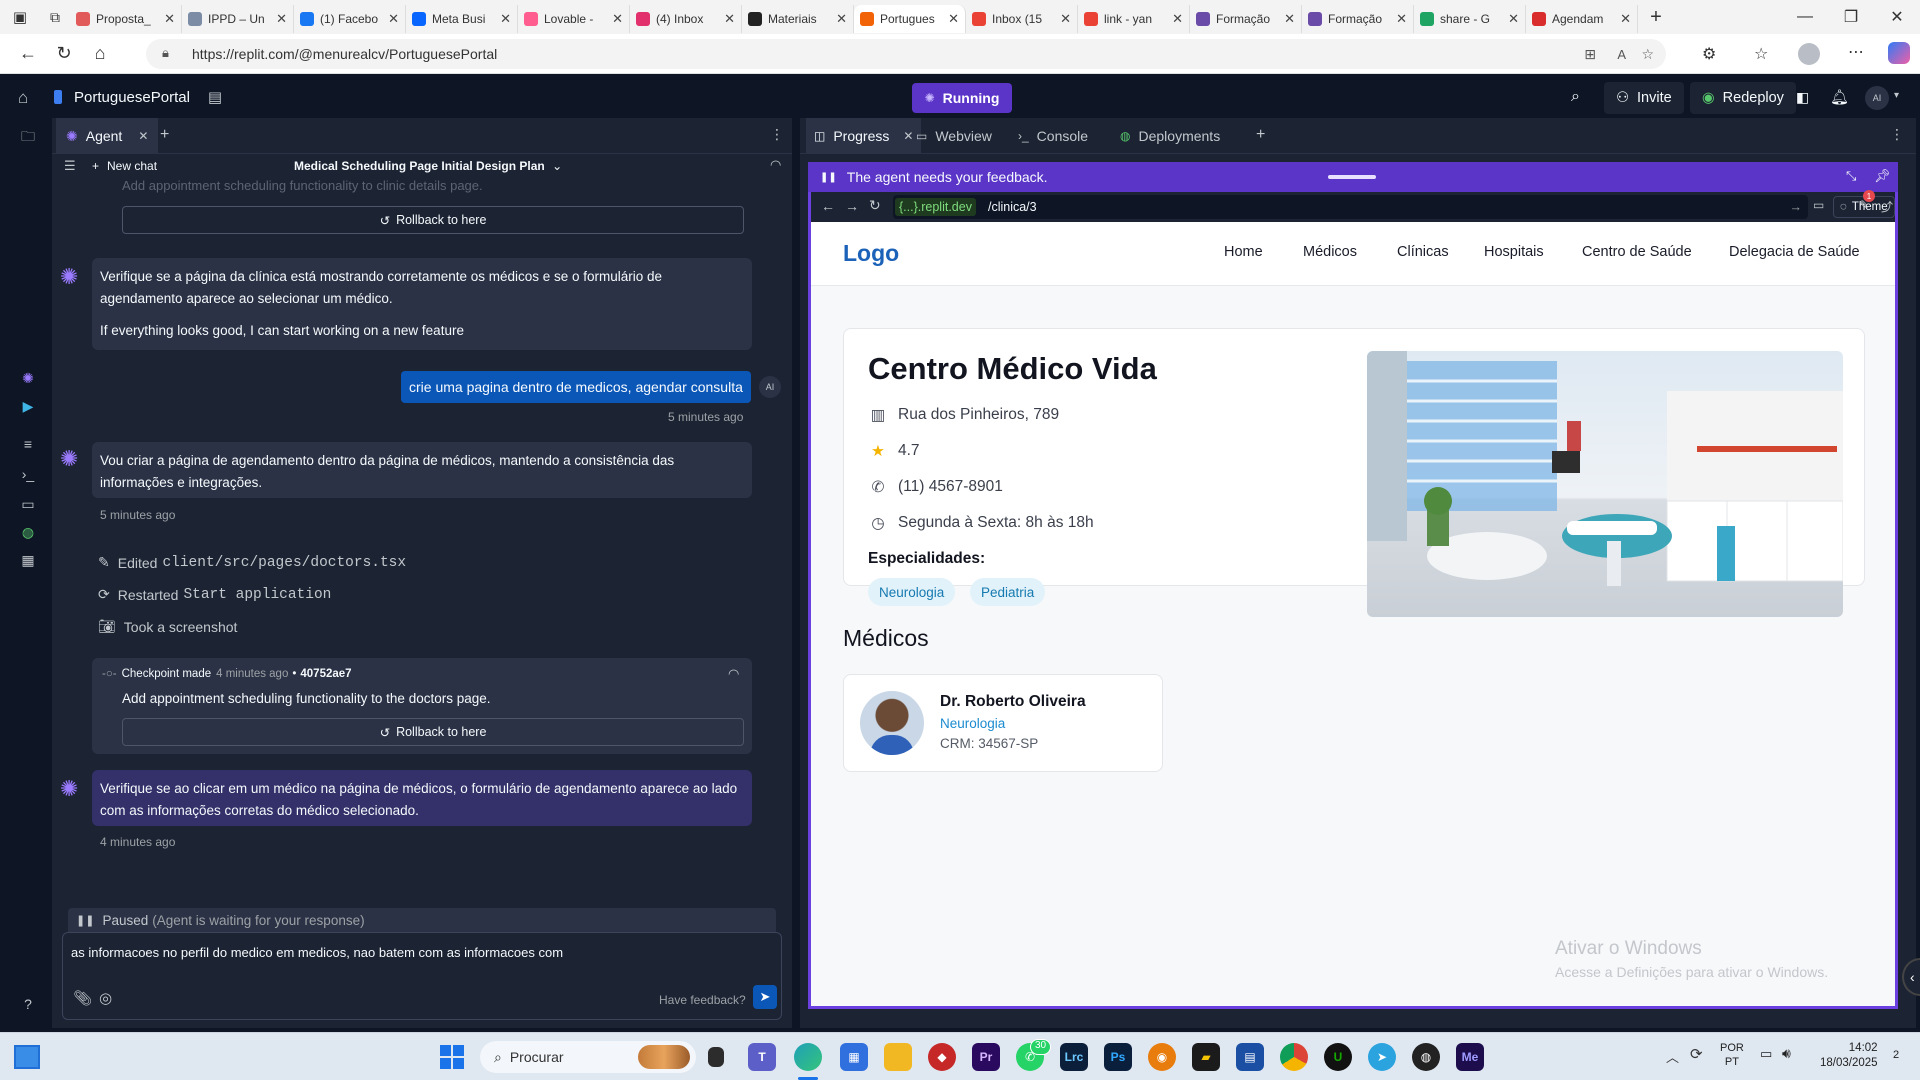 This screenshot has width=1920, height=1080. What do you see at coordinates (777, 134) in the screenshot?
I see `pane-menu-icon: ⋮` at bounding box center [777, 134].